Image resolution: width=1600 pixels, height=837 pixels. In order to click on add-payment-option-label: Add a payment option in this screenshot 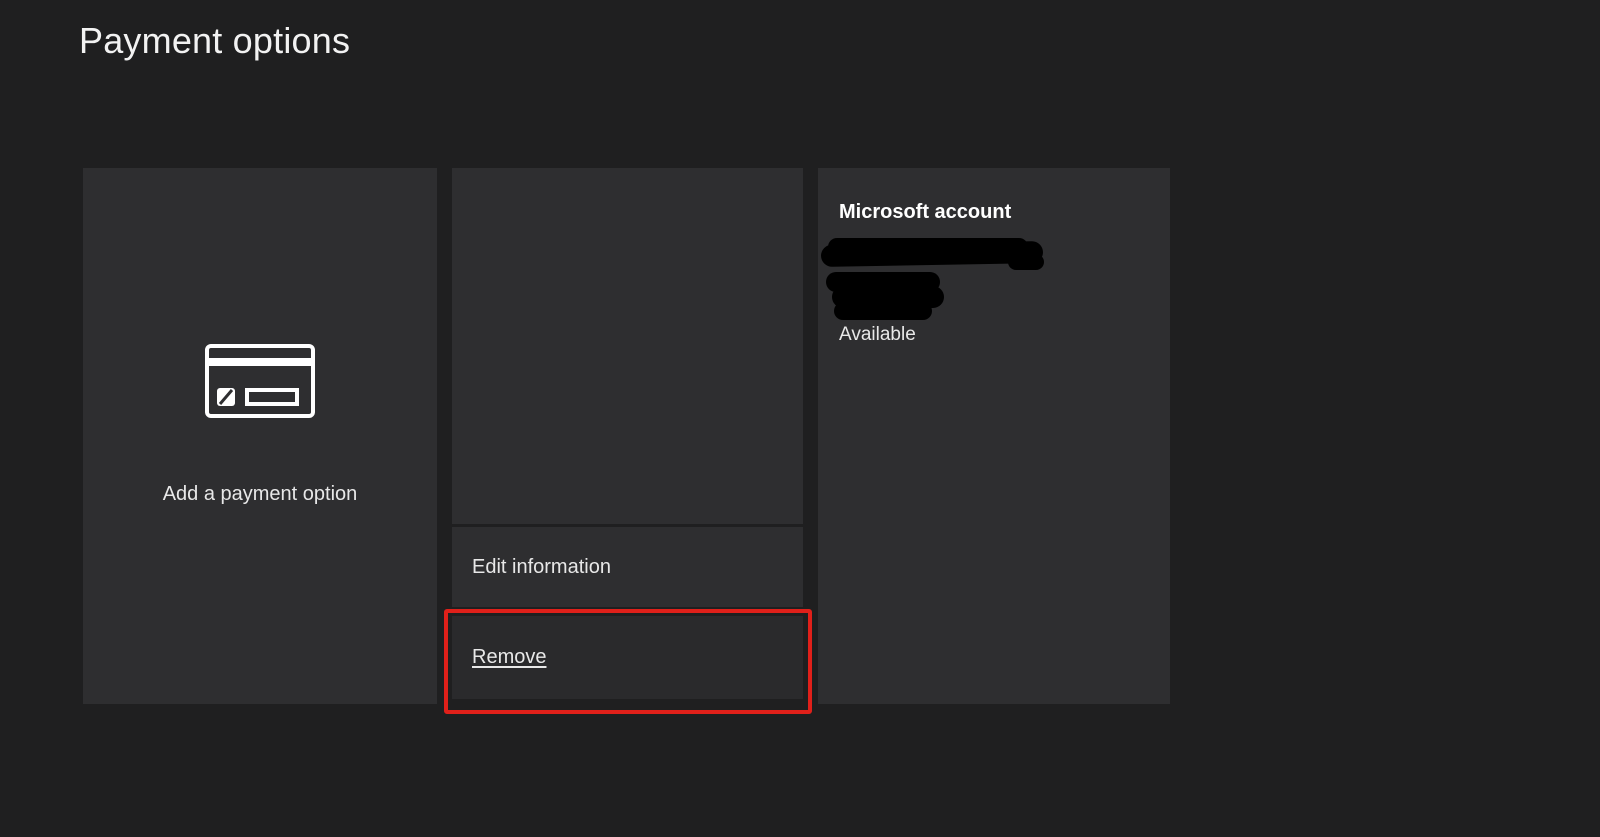, I will do `click(260, 494)`.